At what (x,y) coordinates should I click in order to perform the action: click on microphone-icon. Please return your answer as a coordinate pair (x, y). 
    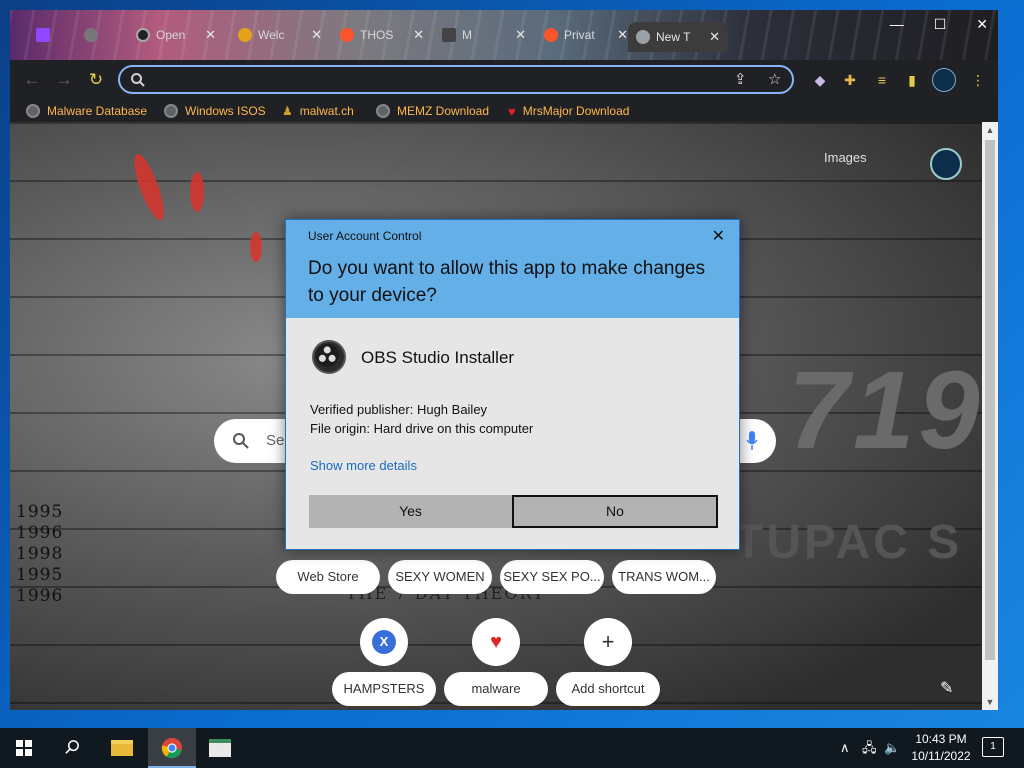
    Looking at the image, I should click on (752, 441).